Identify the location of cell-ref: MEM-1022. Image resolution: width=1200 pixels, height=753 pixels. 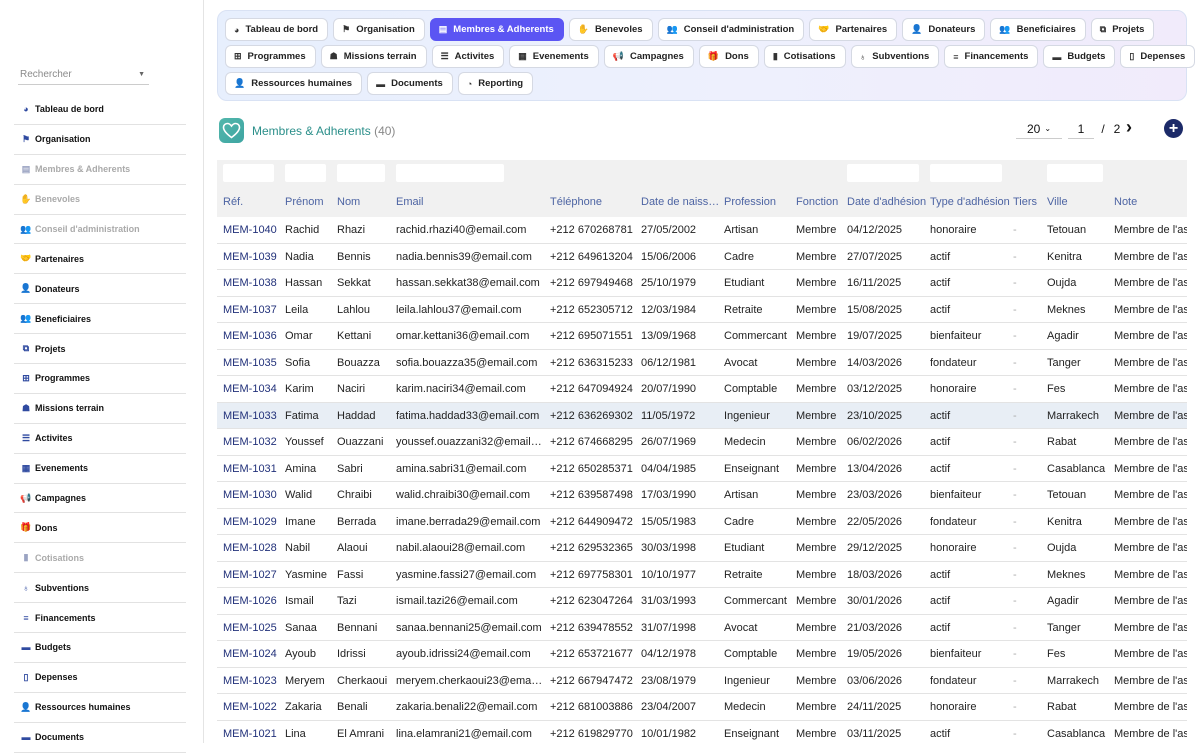
(252, 707).